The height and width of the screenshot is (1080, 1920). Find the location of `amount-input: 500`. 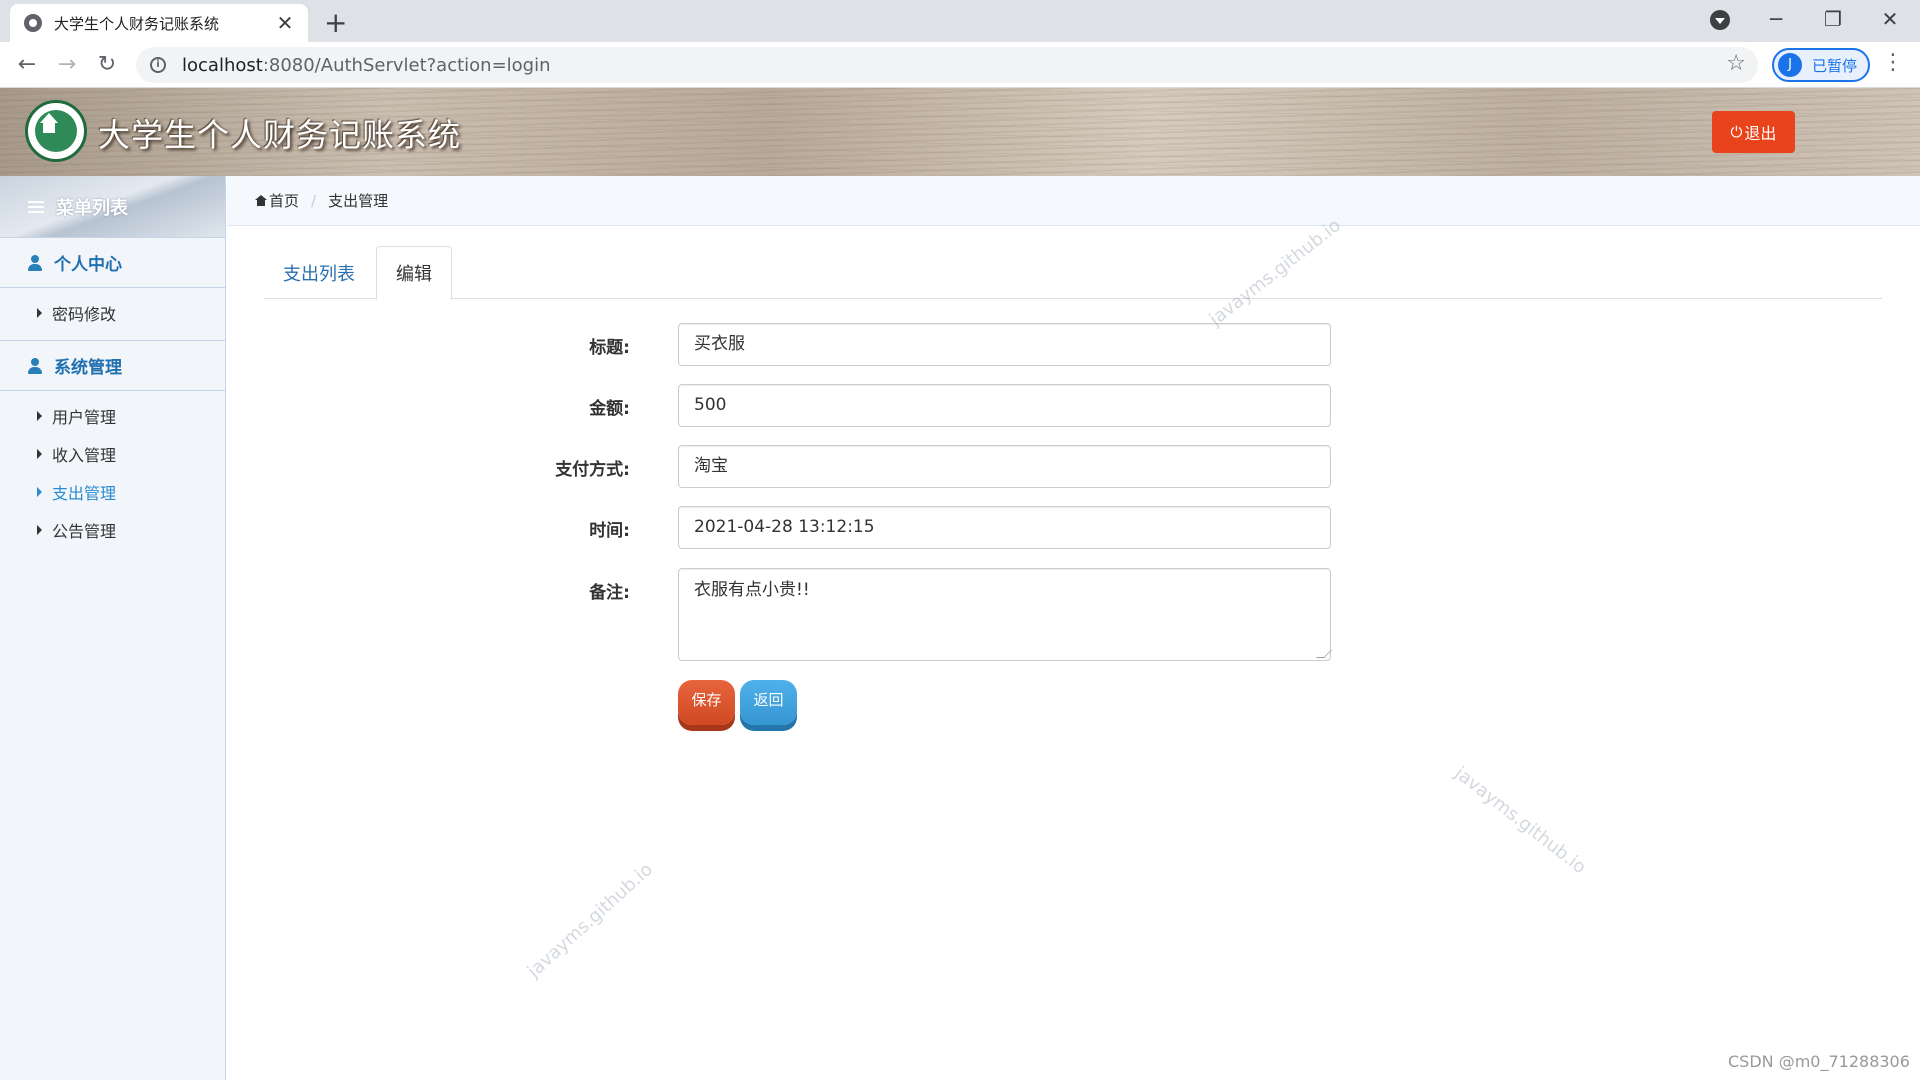

amount-input: 500 is located at coordinates (1004, 405).